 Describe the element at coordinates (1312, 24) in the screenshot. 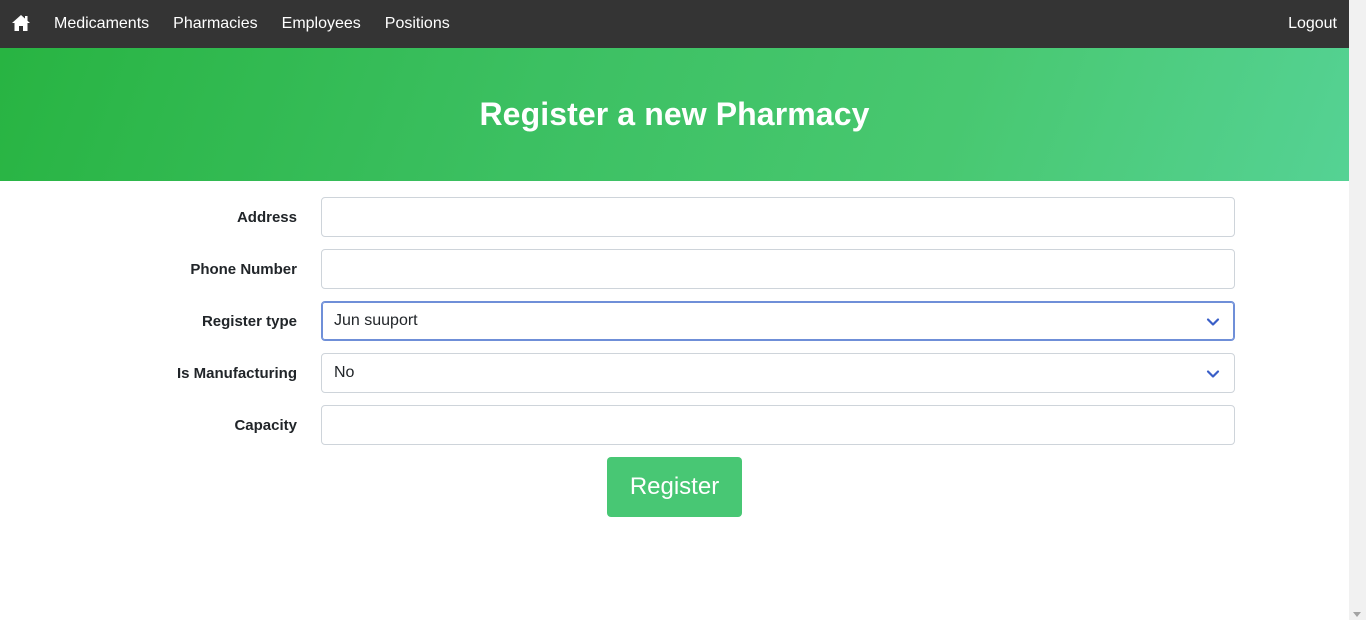

I see `logout-link: Logout` at that location.